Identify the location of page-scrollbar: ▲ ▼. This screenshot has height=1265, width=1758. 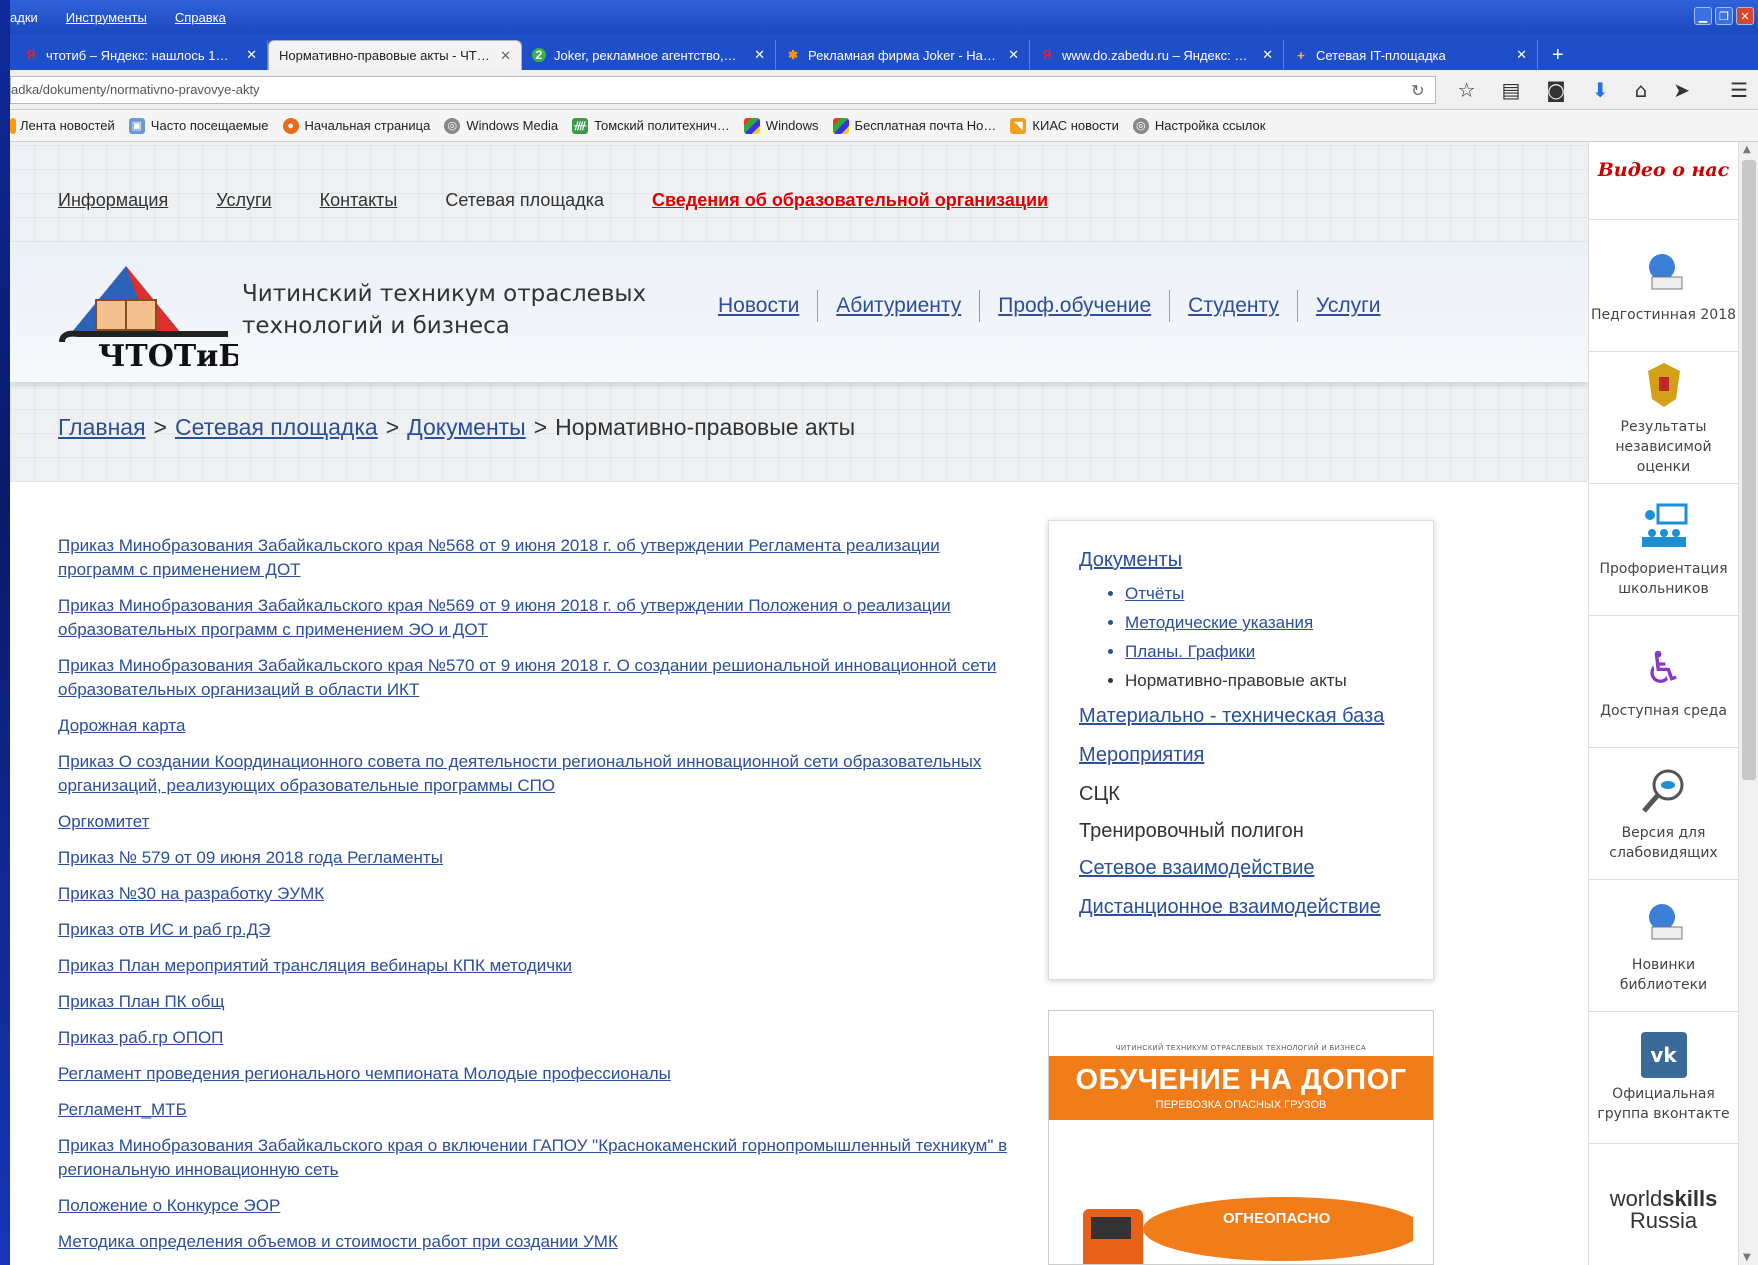
(1748, 703).